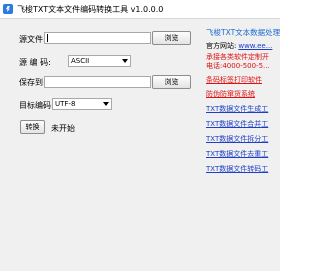  I want to click on target-encoding-value: UTF-8, so click(65, 104).